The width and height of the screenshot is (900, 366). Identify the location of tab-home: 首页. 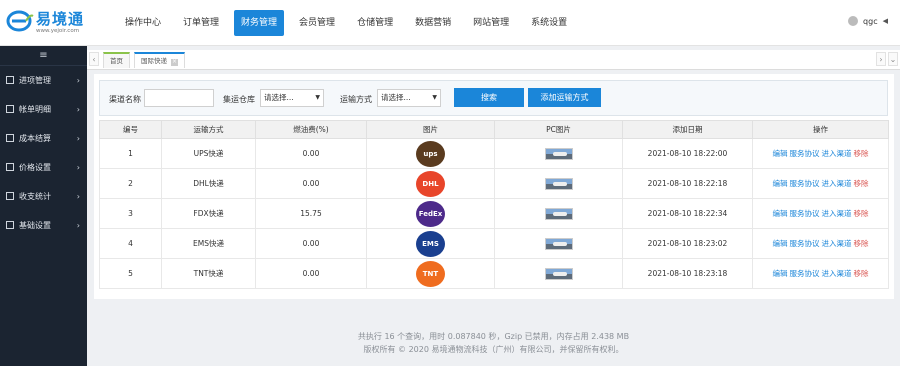
(116, 60).